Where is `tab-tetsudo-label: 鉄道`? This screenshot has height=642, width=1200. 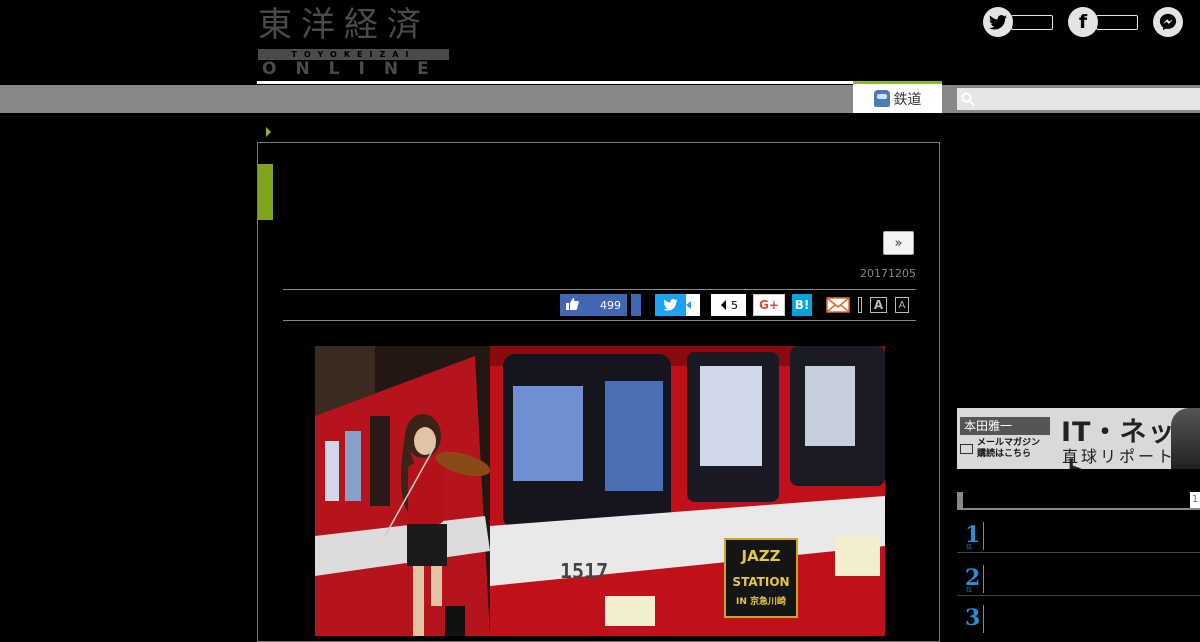 tab-tetsudo-label: 鉄道 is located at coordinates (907, 99).